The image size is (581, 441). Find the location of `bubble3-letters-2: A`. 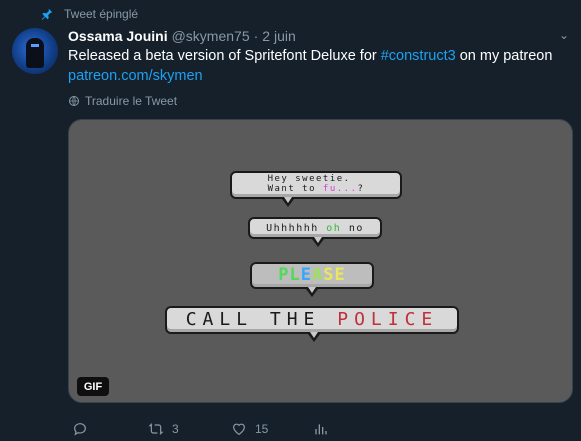

bubble3-letters-2: A is located at coordinates (318, 275).